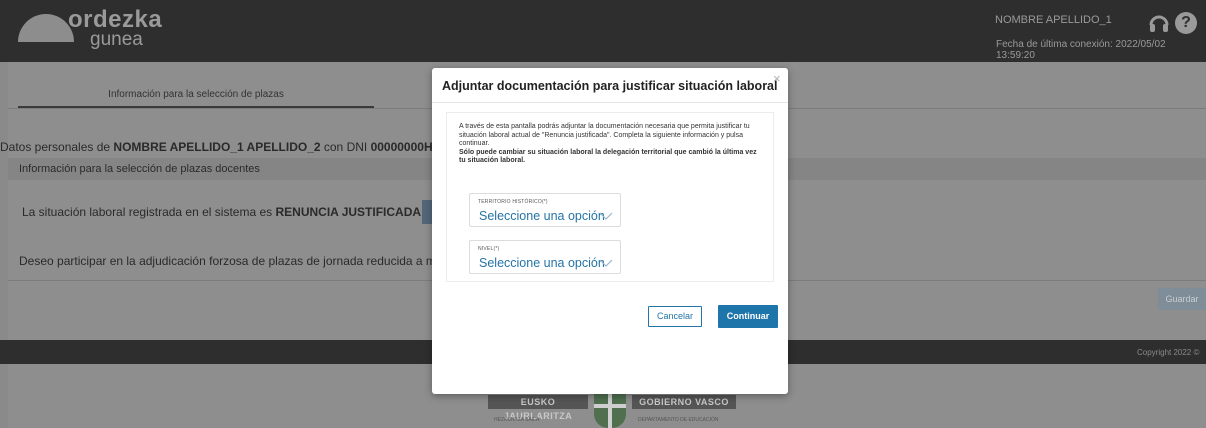  I want to click on continue-button: Continuar, so click(748, 316).